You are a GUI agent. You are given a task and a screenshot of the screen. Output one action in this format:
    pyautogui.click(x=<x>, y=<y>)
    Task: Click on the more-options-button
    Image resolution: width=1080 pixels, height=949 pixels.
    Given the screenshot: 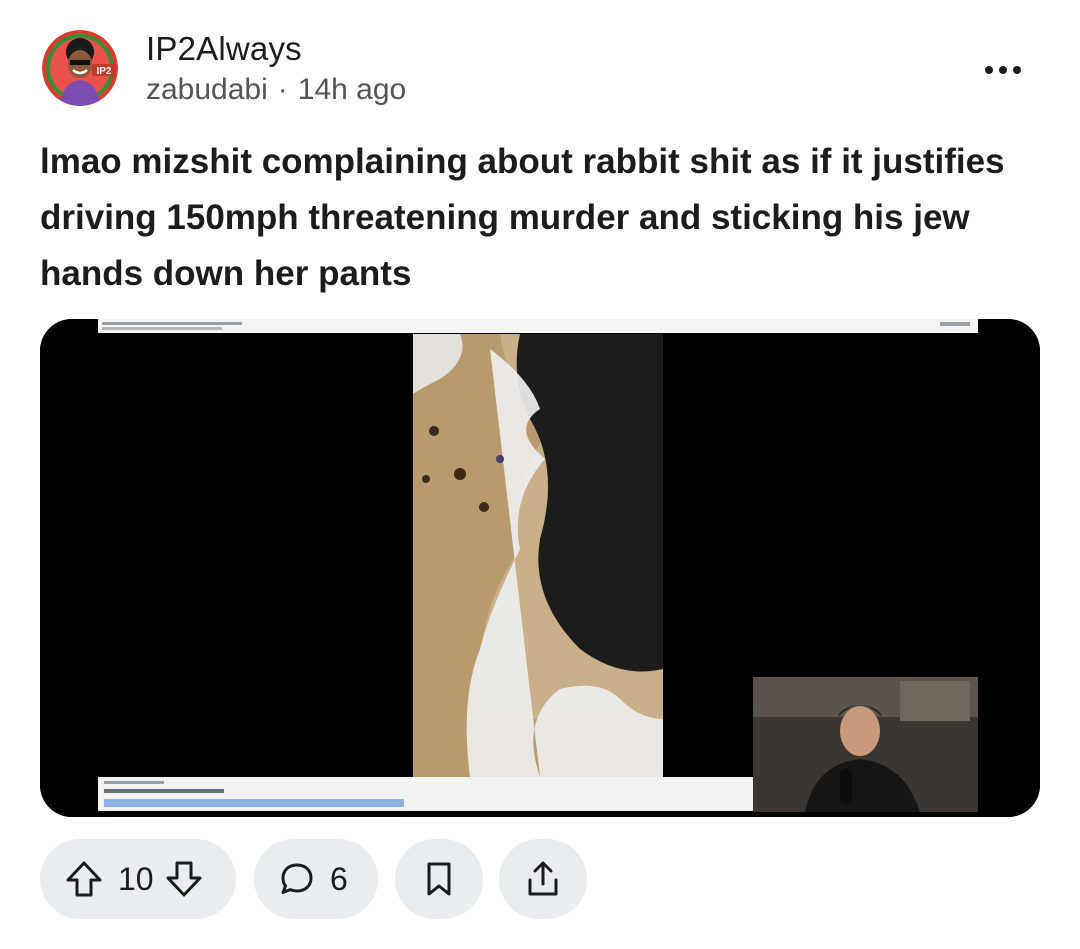 What is the action you would take?
    pyautogui.click(x=1003, y=70)
    